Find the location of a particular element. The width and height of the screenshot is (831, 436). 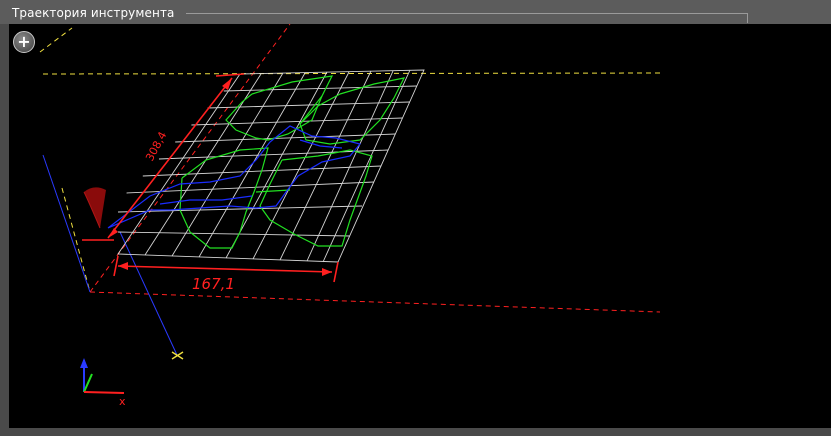

dimension-width-tick-right is located at coordinates (336, 272).